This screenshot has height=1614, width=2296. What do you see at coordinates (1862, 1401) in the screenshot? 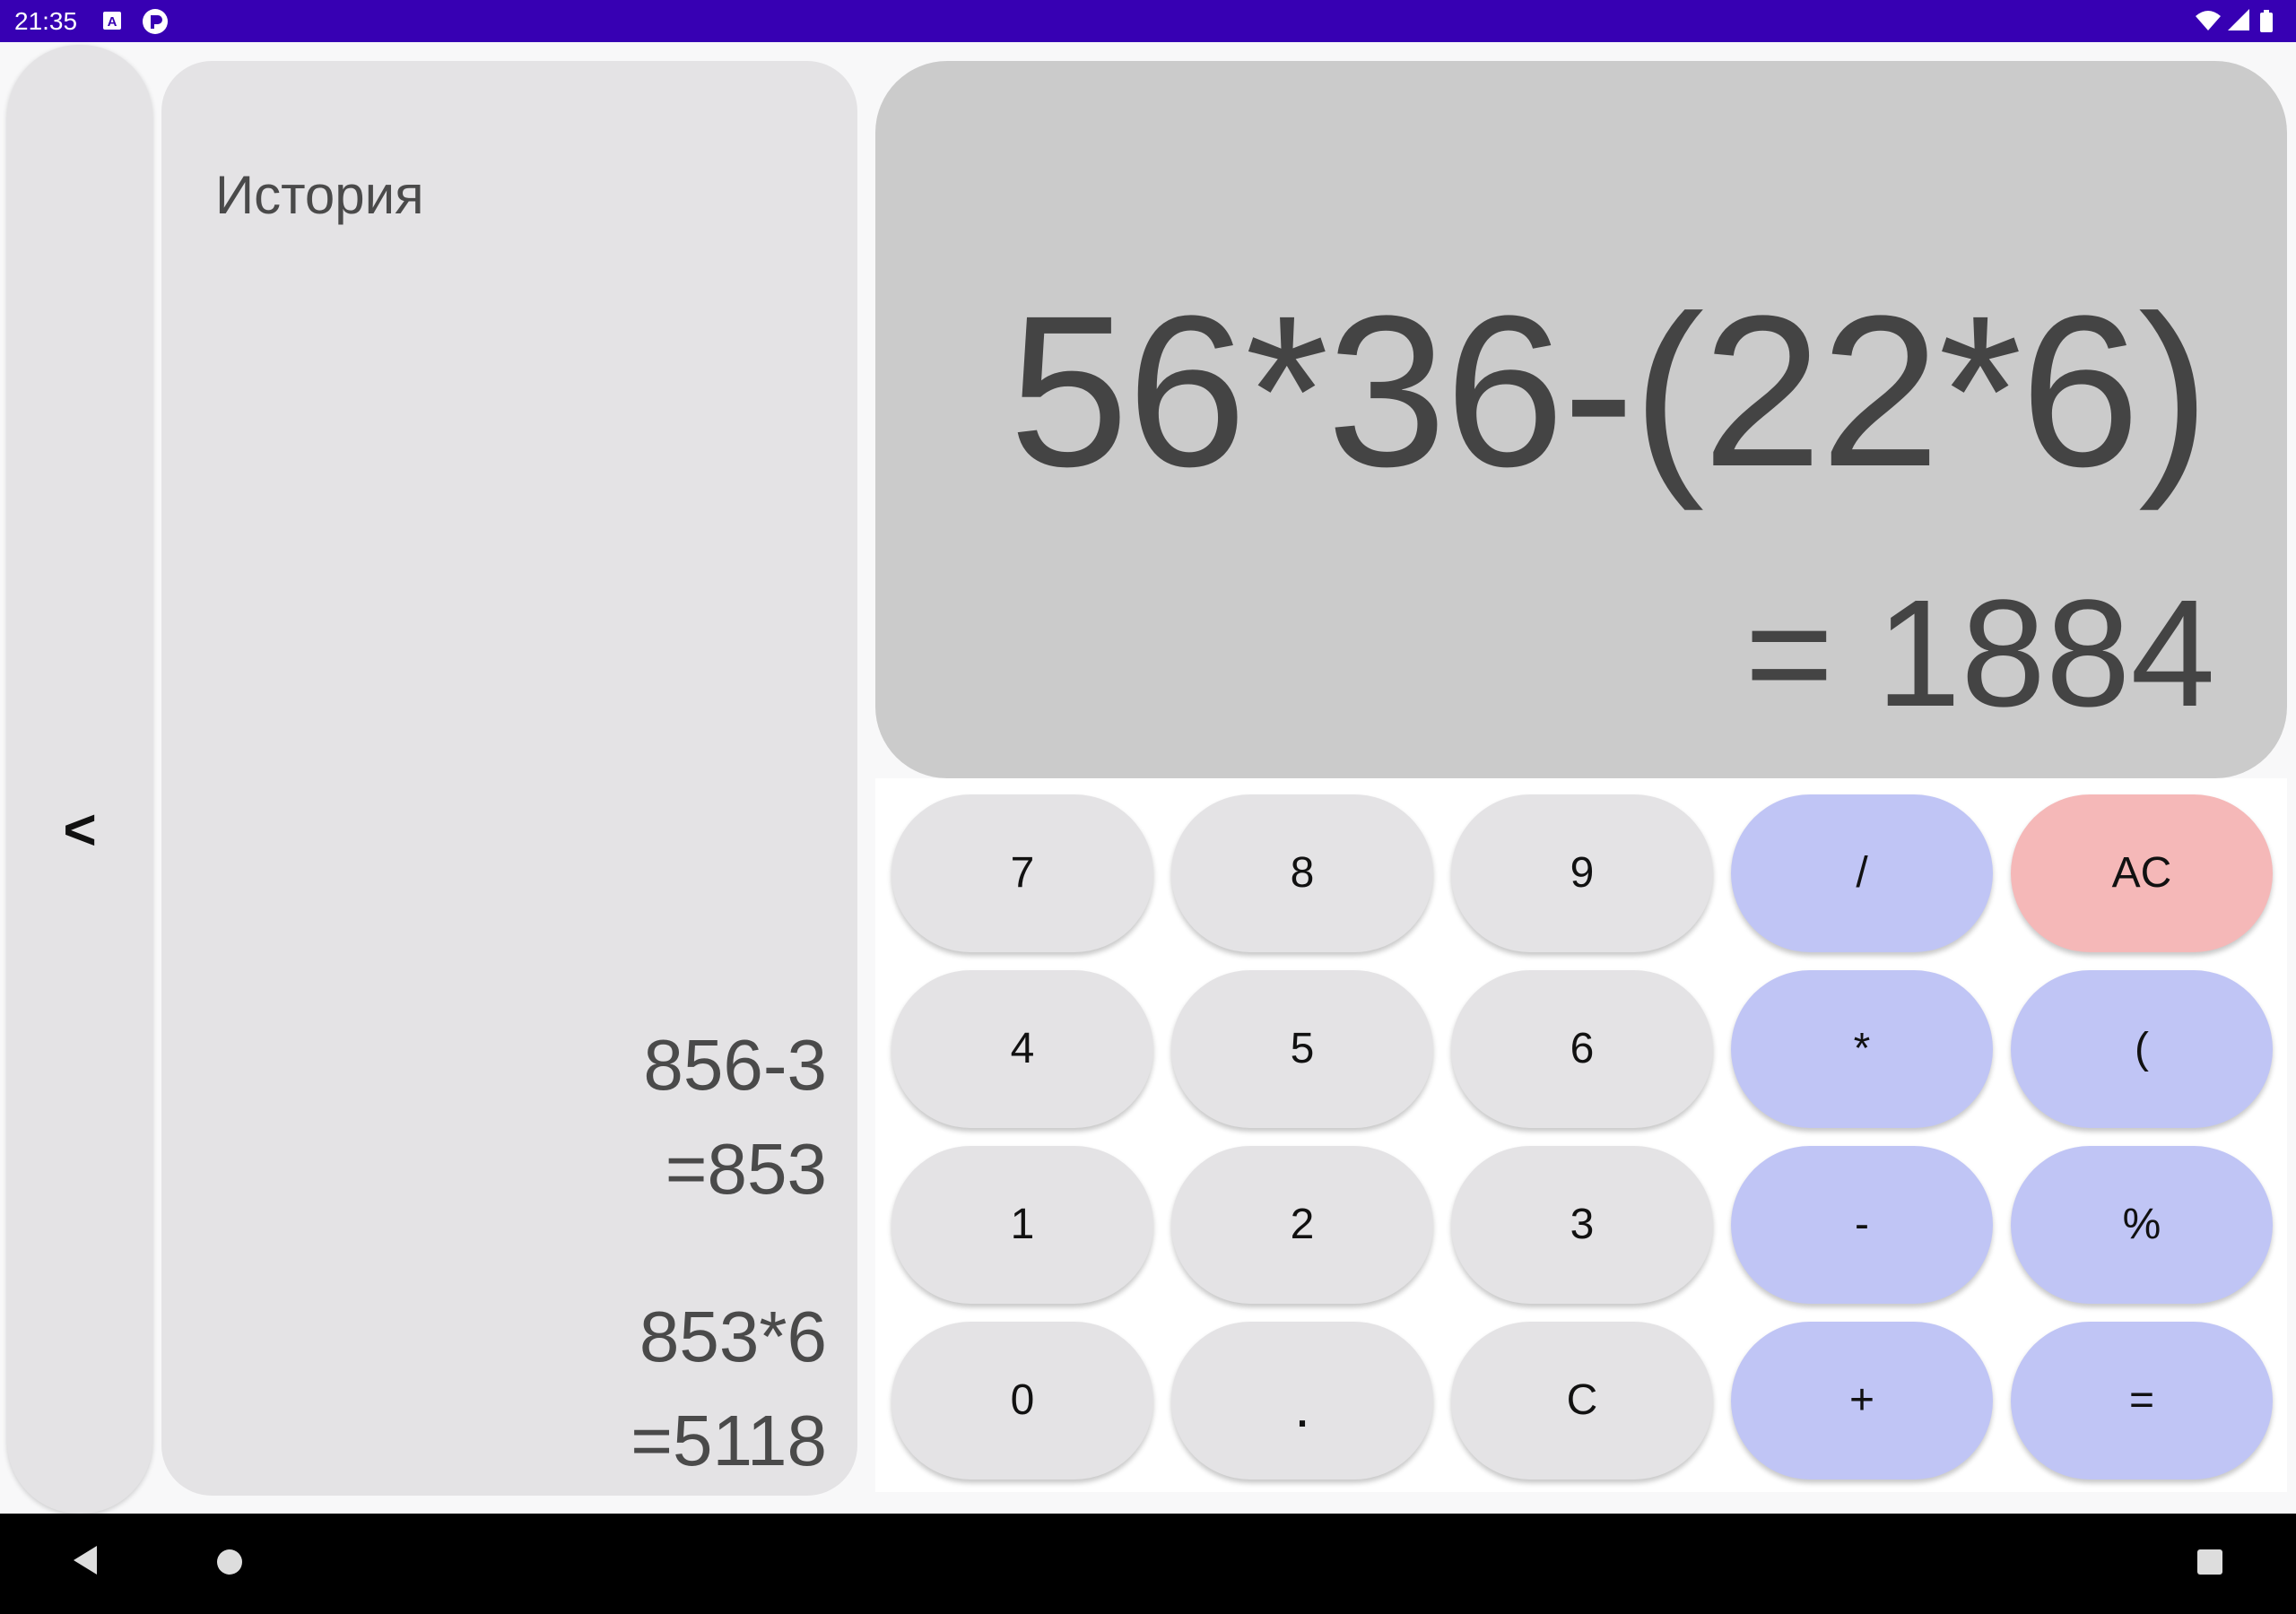
I see `key-plus: +` at bounding box center [1862, 1401].